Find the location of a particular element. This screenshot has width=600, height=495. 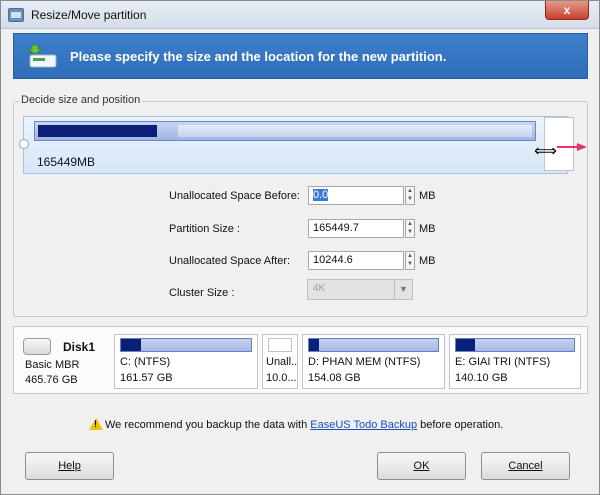

left-resize-handle is located at coordinates (24, 144).